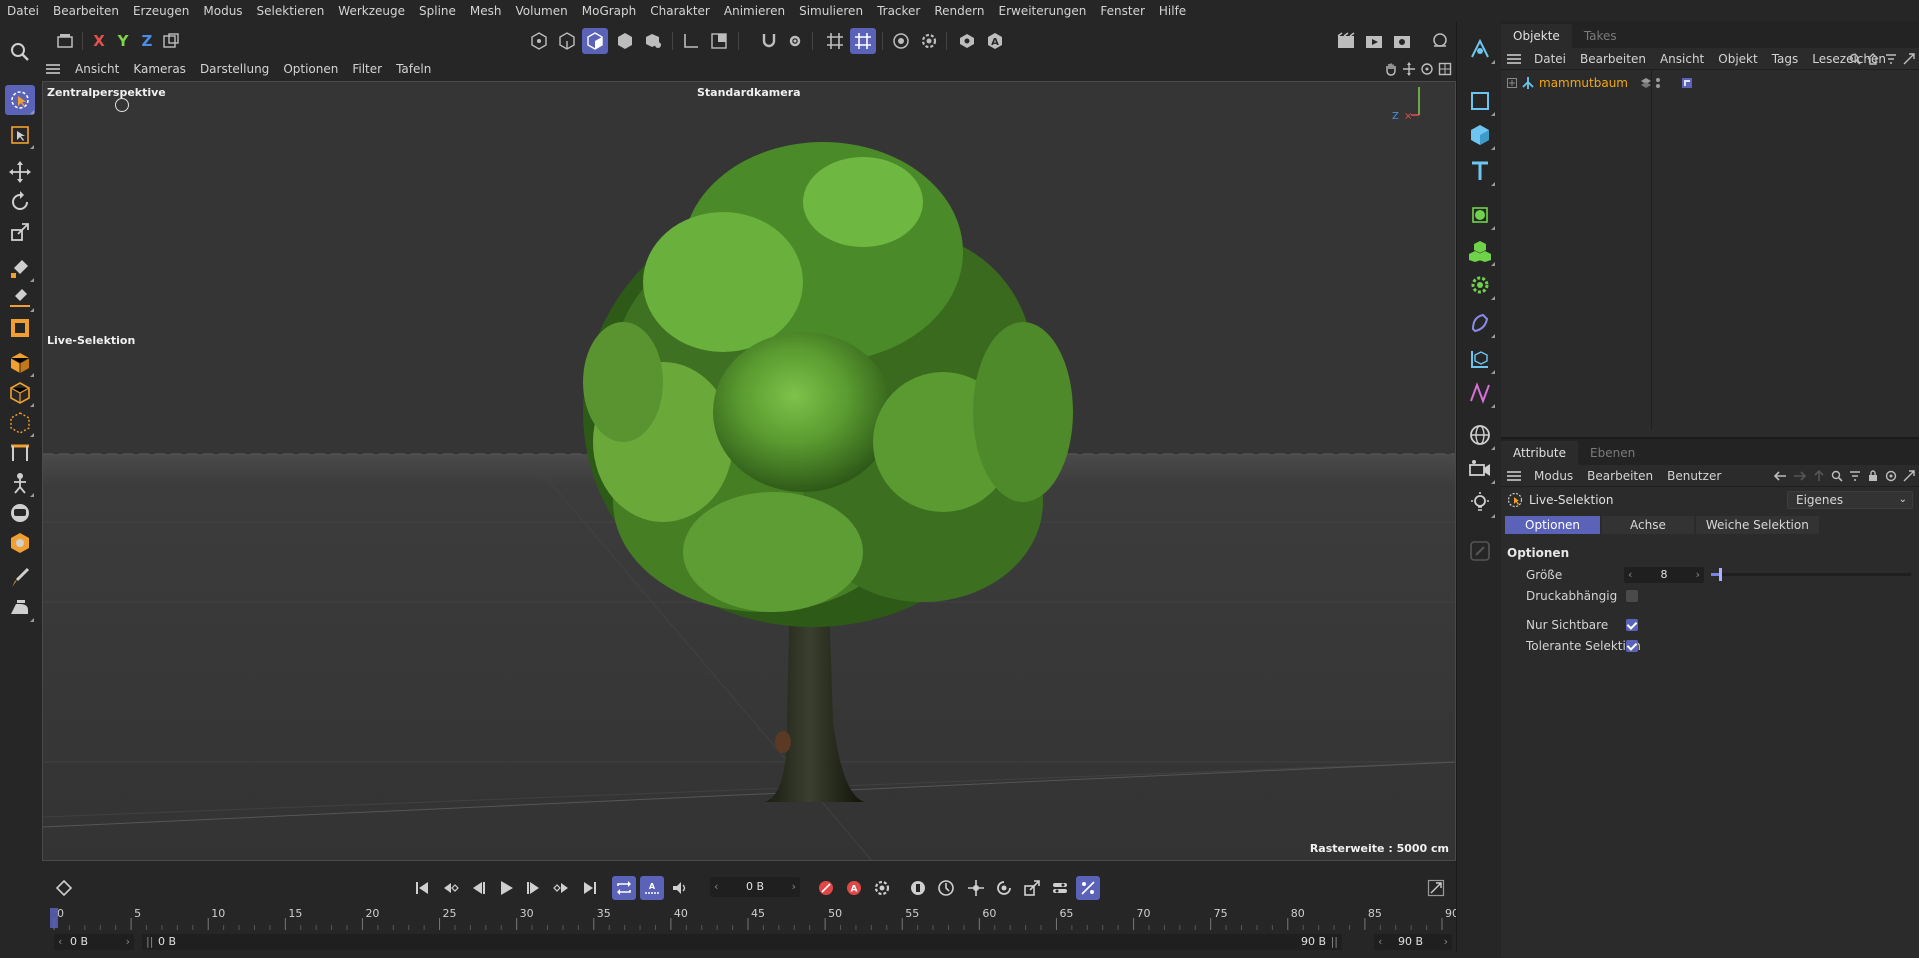 The height and width of the screenshot is (958, 1919). I want to click on menu-item-6: Spline, so click(437, 11).